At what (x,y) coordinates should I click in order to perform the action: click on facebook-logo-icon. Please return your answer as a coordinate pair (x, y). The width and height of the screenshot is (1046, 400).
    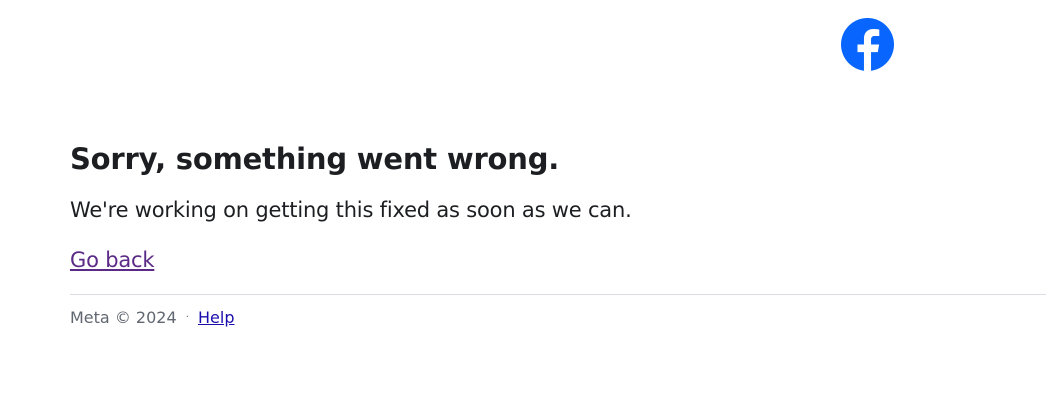
    Looking at the image, I should click on (867, 44).